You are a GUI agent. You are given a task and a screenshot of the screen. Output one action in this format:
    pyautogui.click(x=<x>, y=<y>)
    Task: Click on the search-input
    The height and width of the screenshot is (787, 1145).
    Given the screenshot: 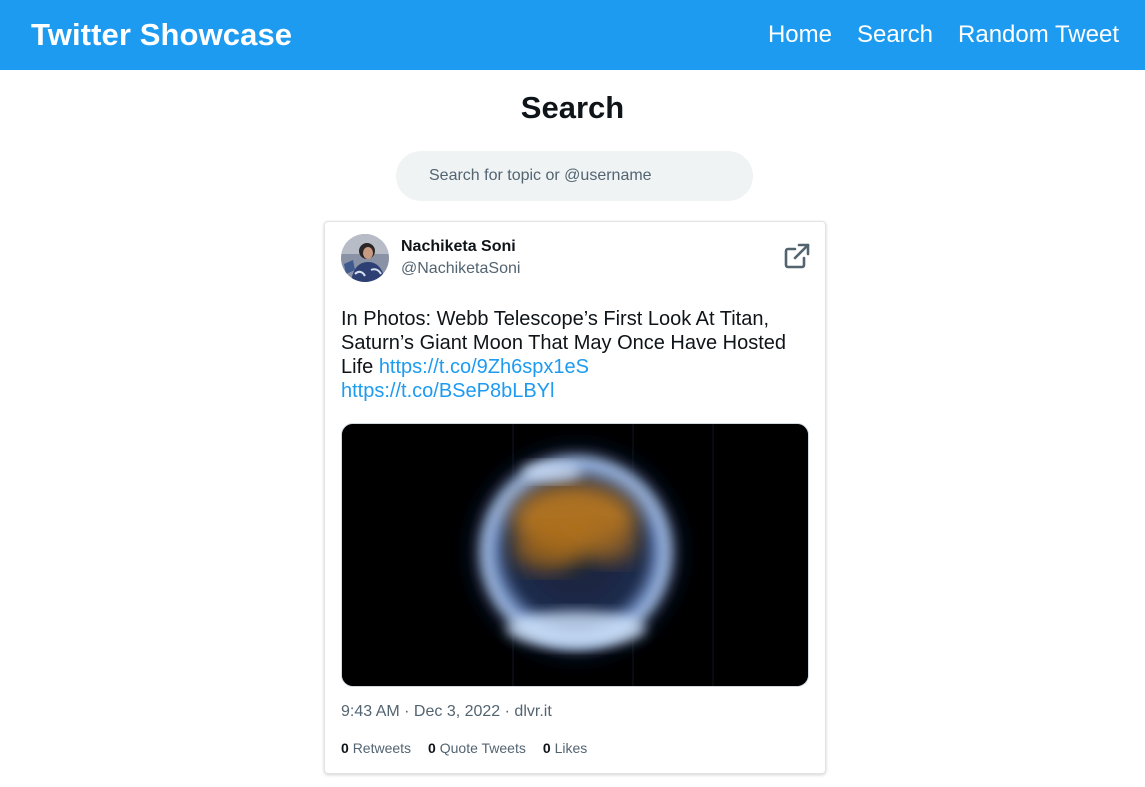 What is the action you would take?
    pyautogui.click(x=574, y=176)
    